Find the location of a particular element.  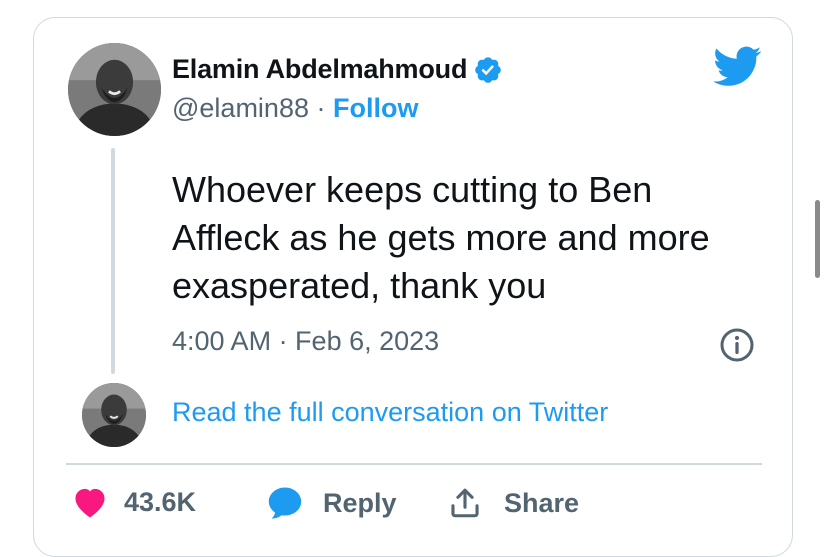

reply-label: Reply is located at coordinates (360, 502).